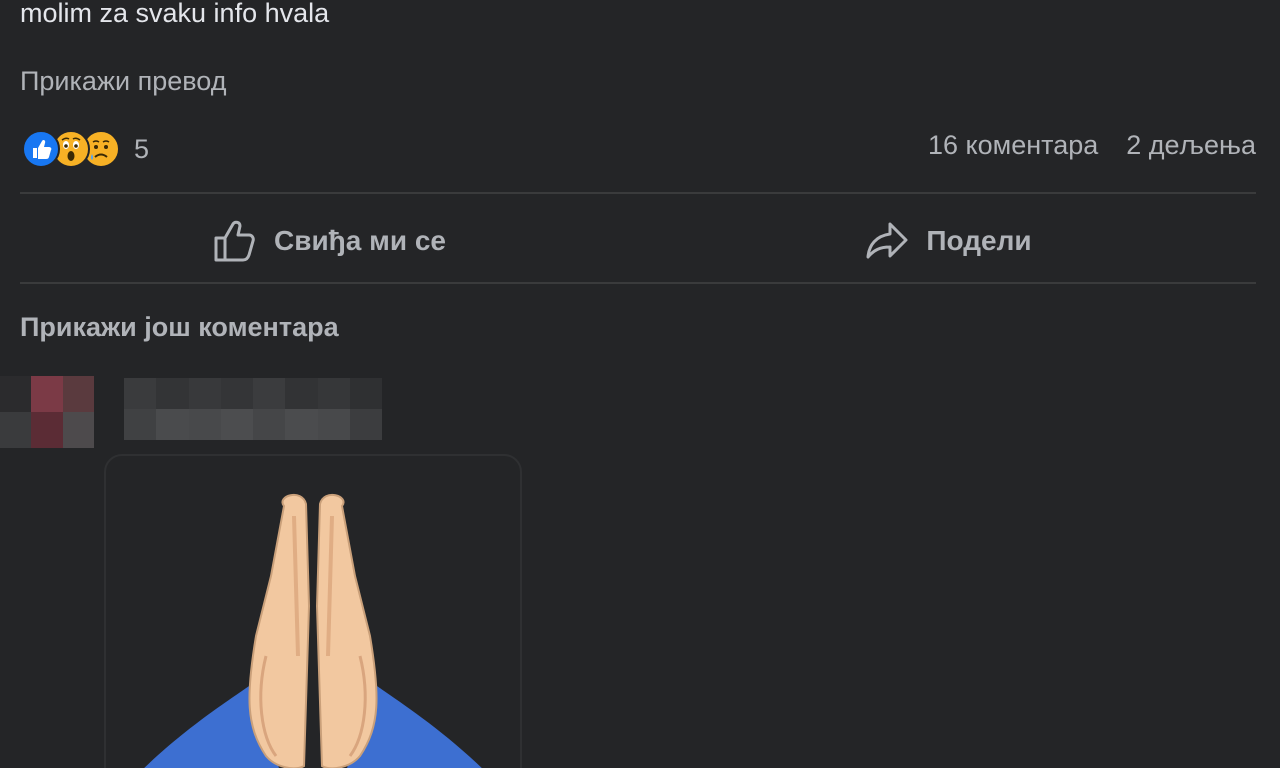 The height and width of the screenshot is (768, 1280). I want to click on thumbs-up-icon, so click(234, 241).